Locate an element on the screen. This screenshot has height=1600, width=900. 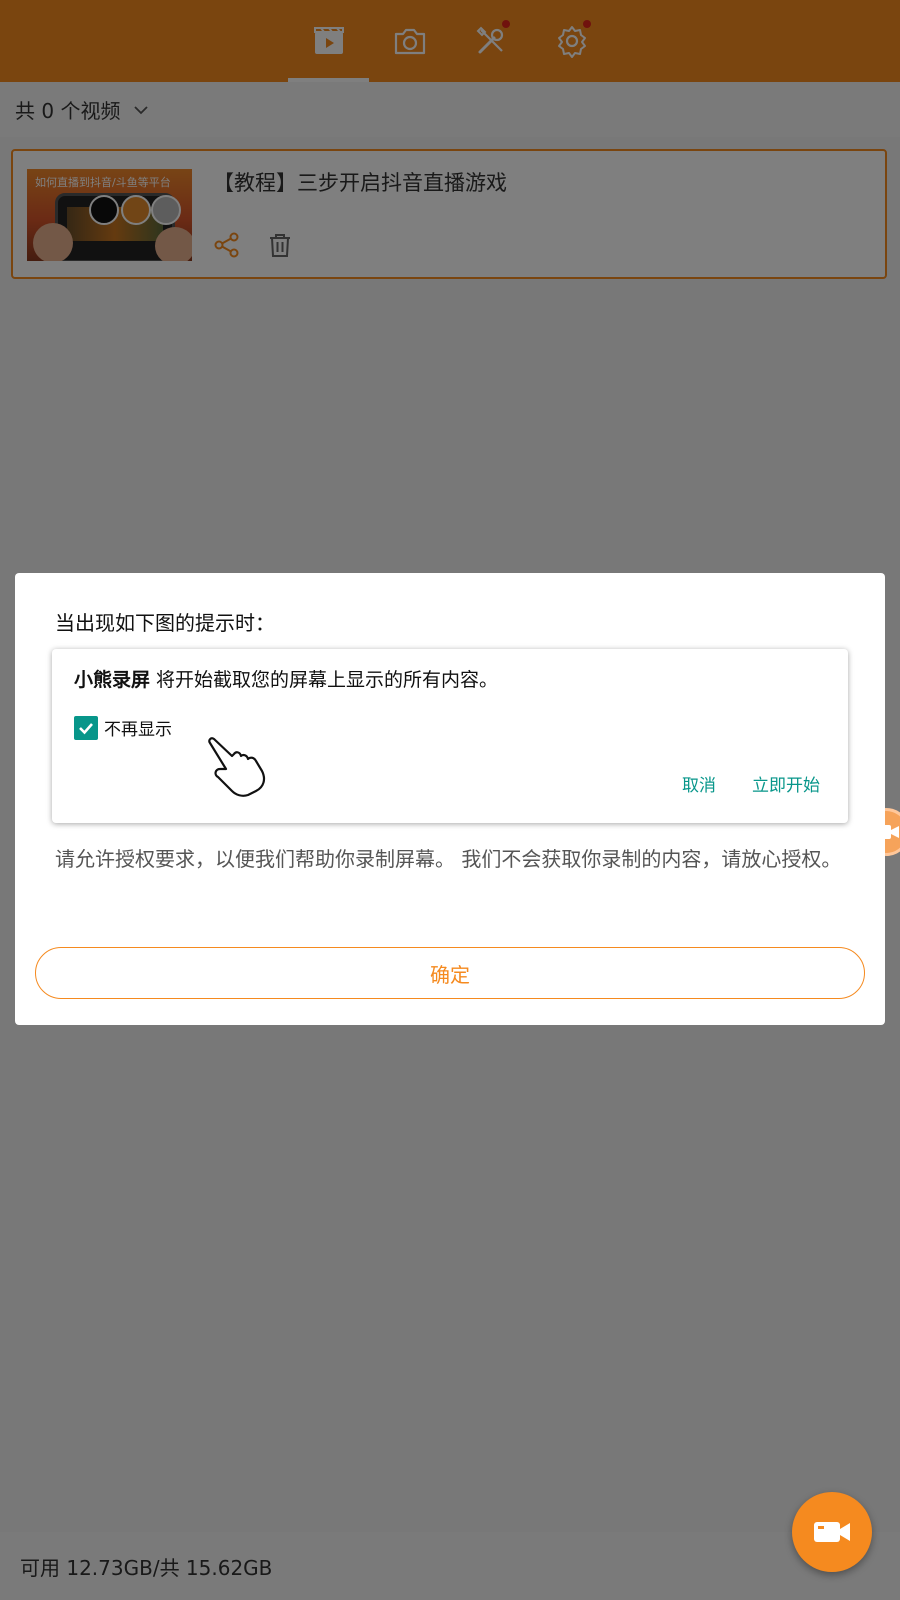
sample-dont-show-row: 不再显示 is located at coordinates (123, 727).